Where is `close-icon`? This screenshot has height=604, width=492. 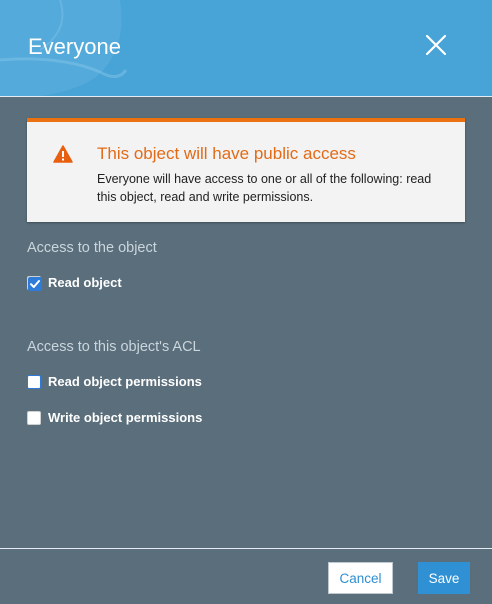 close-icon is located at coordinates (436, 45).